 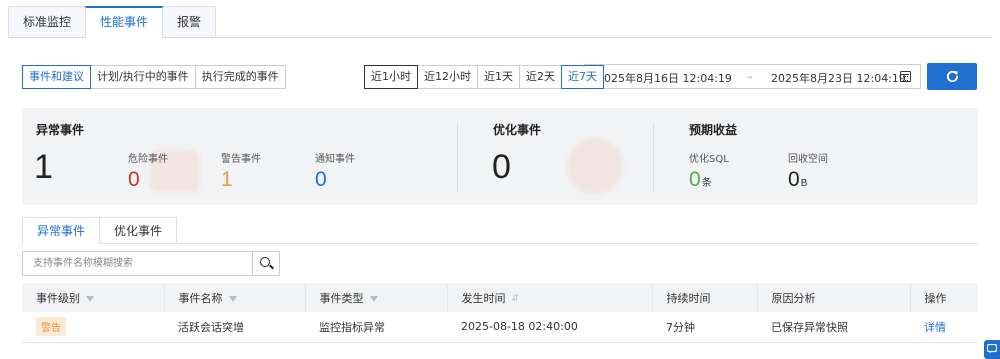 I want to click on event-filter-group: 事件和建议 计划/执行中的事件 执行完成的事件, so click(x=154, y=77).